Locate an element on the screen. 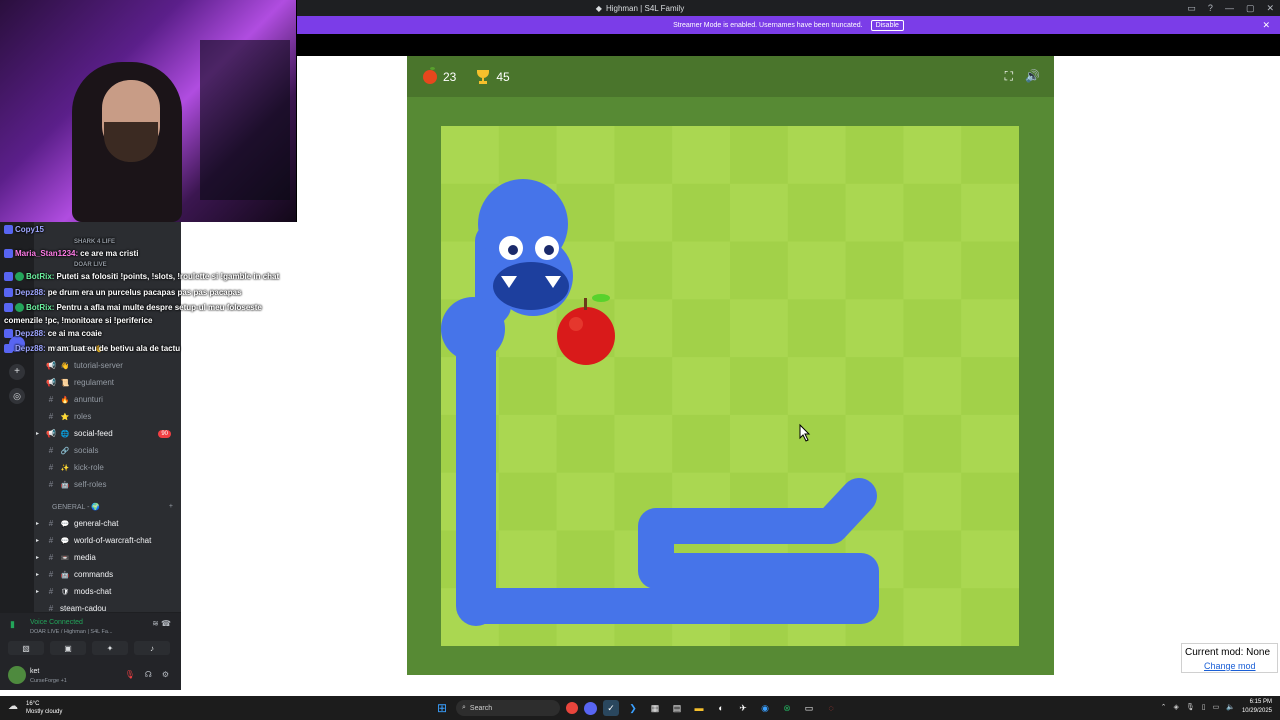 This screenshot has width=1280, height=720. signal-icon: ▮ is located at coordinates (12, 624).